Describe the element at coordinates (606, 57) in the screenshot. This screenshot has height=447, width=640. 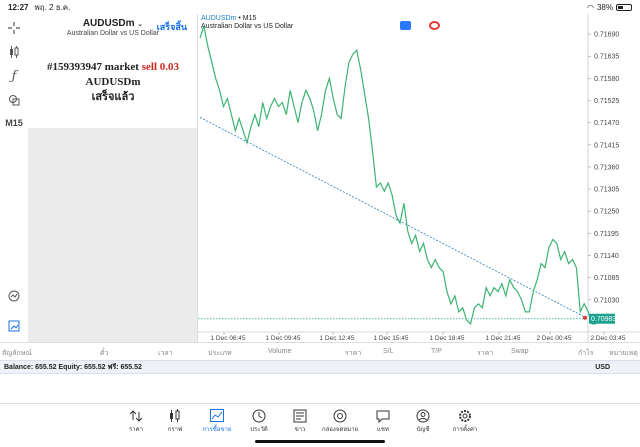
I see `y-tick-label: 0.71635` at that location.